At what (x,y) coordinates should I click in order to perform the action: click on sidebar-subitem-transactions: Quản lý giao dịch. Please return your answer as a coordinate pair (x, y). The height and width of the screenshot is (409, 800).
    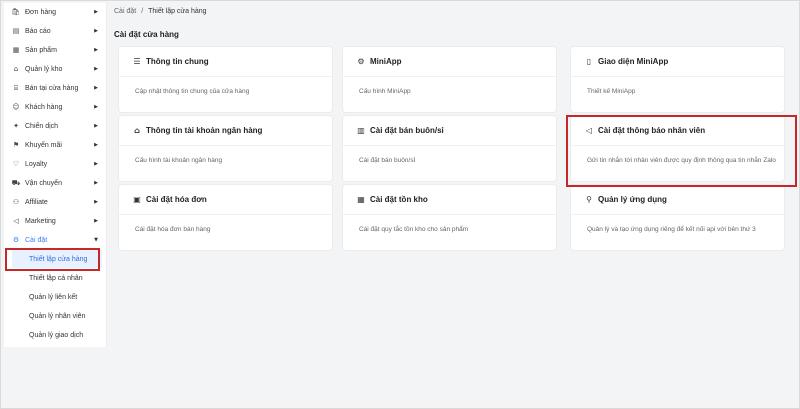
    Looking at the image, I should click on (57, 335).